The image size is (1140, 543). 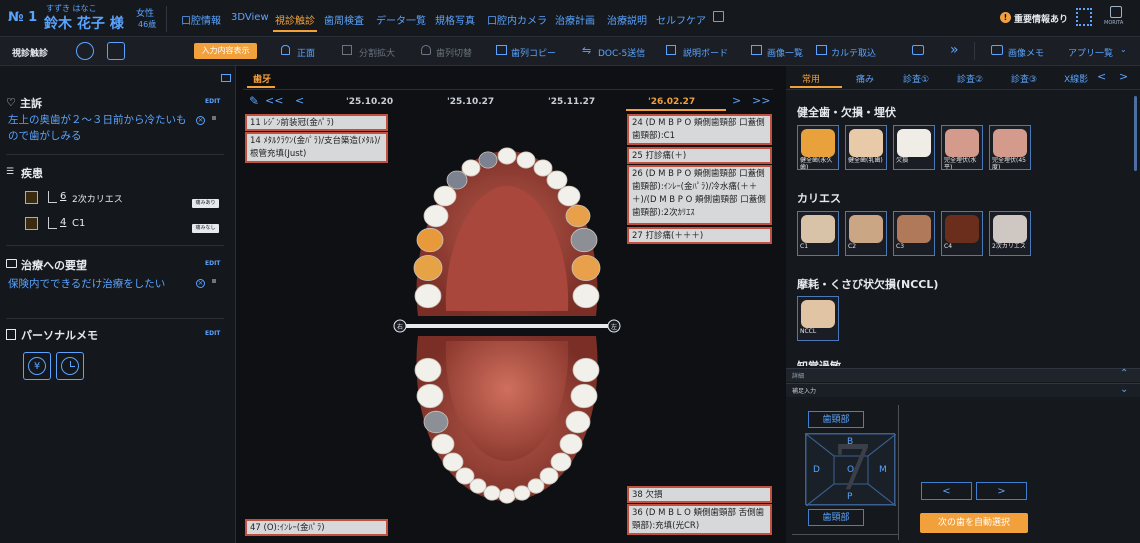 I want to click on explanation-board-button: 説明ボード, so click(x=705, y=52).